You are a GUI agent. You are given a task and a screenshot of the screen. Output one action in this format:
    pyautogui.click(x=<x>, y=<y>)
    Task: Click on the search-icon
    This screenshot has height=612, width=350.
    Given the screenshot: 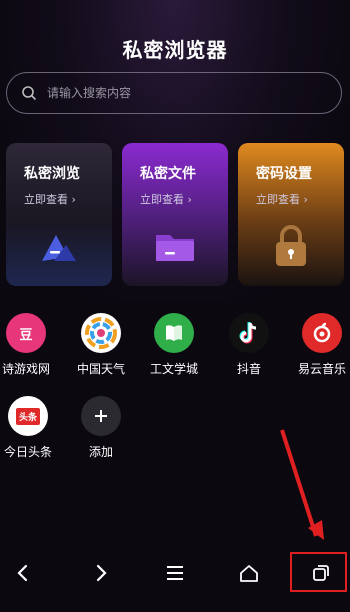 What is the action you would take?
    pyautogui.click(x=29, y=93)
    